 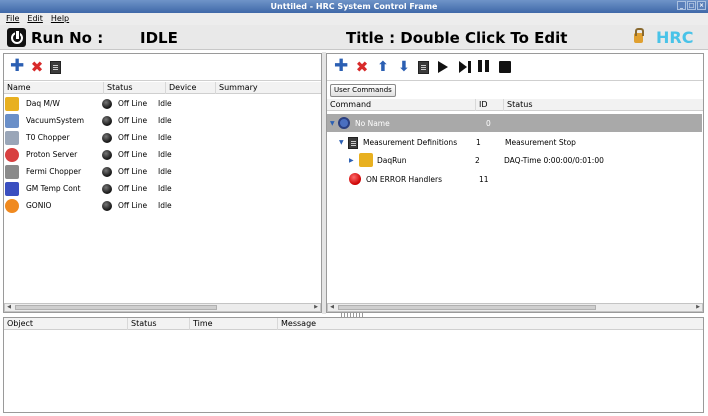 What do you see at coordinates (701, 5) in the screenshot?
I see `close-icon: ×` at bounding box center [701, 5].